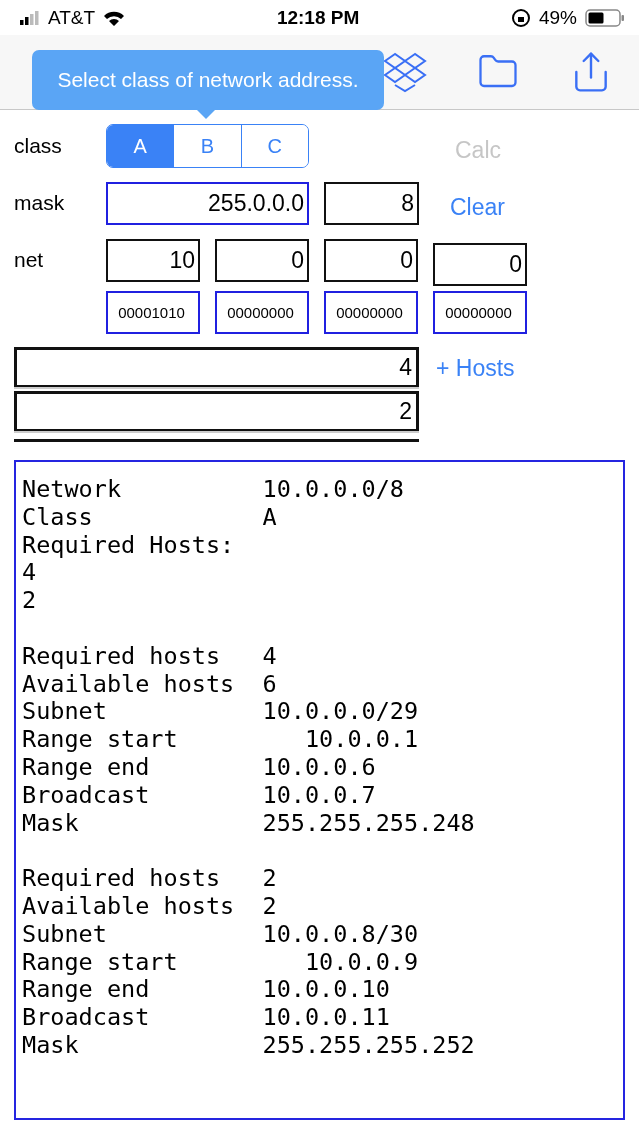  What do you see at coordinates (29, 260) in the screenshot?
I see `net-label: net` at bounding box center [29, 260].